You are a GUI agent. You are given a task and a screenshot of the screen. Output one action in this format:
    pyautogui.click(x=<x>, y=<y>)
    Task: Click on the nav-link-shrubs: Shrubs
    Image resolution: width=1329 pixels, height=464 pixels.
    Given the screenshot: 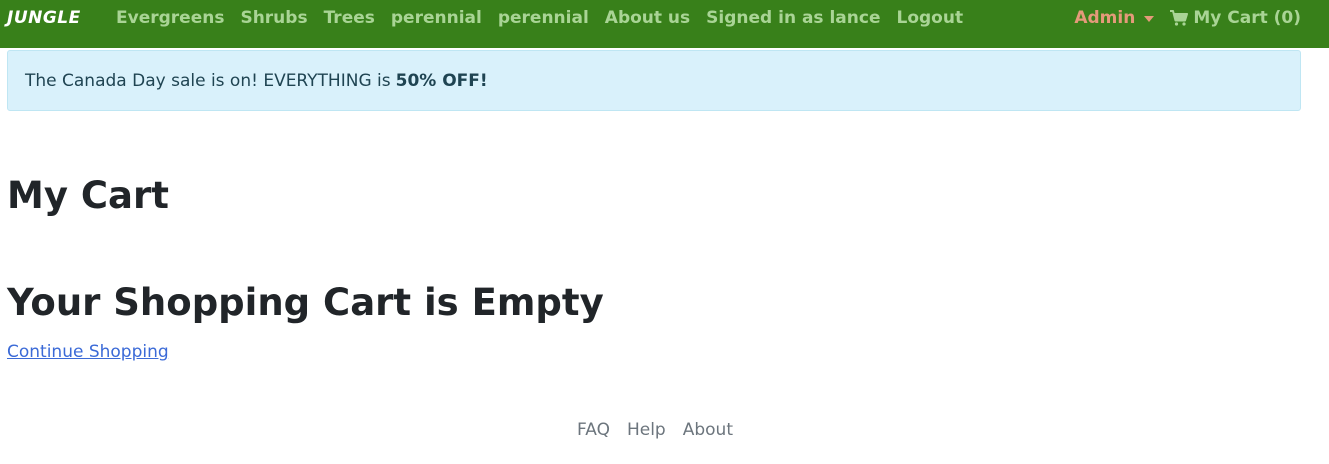 What is the action you would take?
    pyautogui.click(x=273, y=18)
    